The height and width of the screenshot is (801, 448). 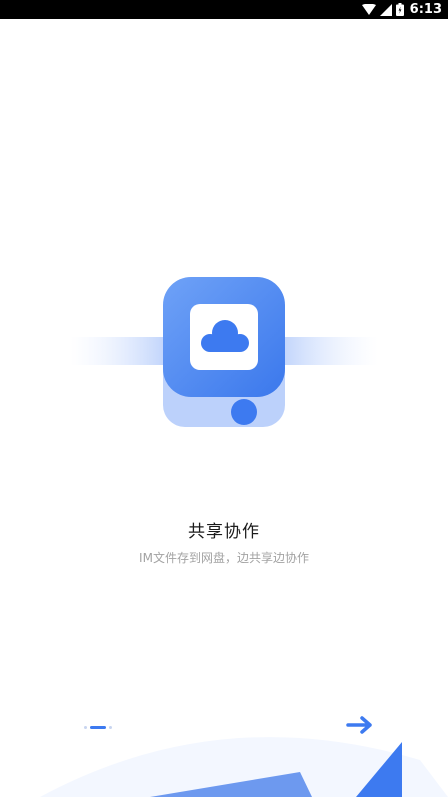 What do you see at coordinates (224, 763) in the screenshot?
I see `bottom-decoration` at bounding box center [224, 763].